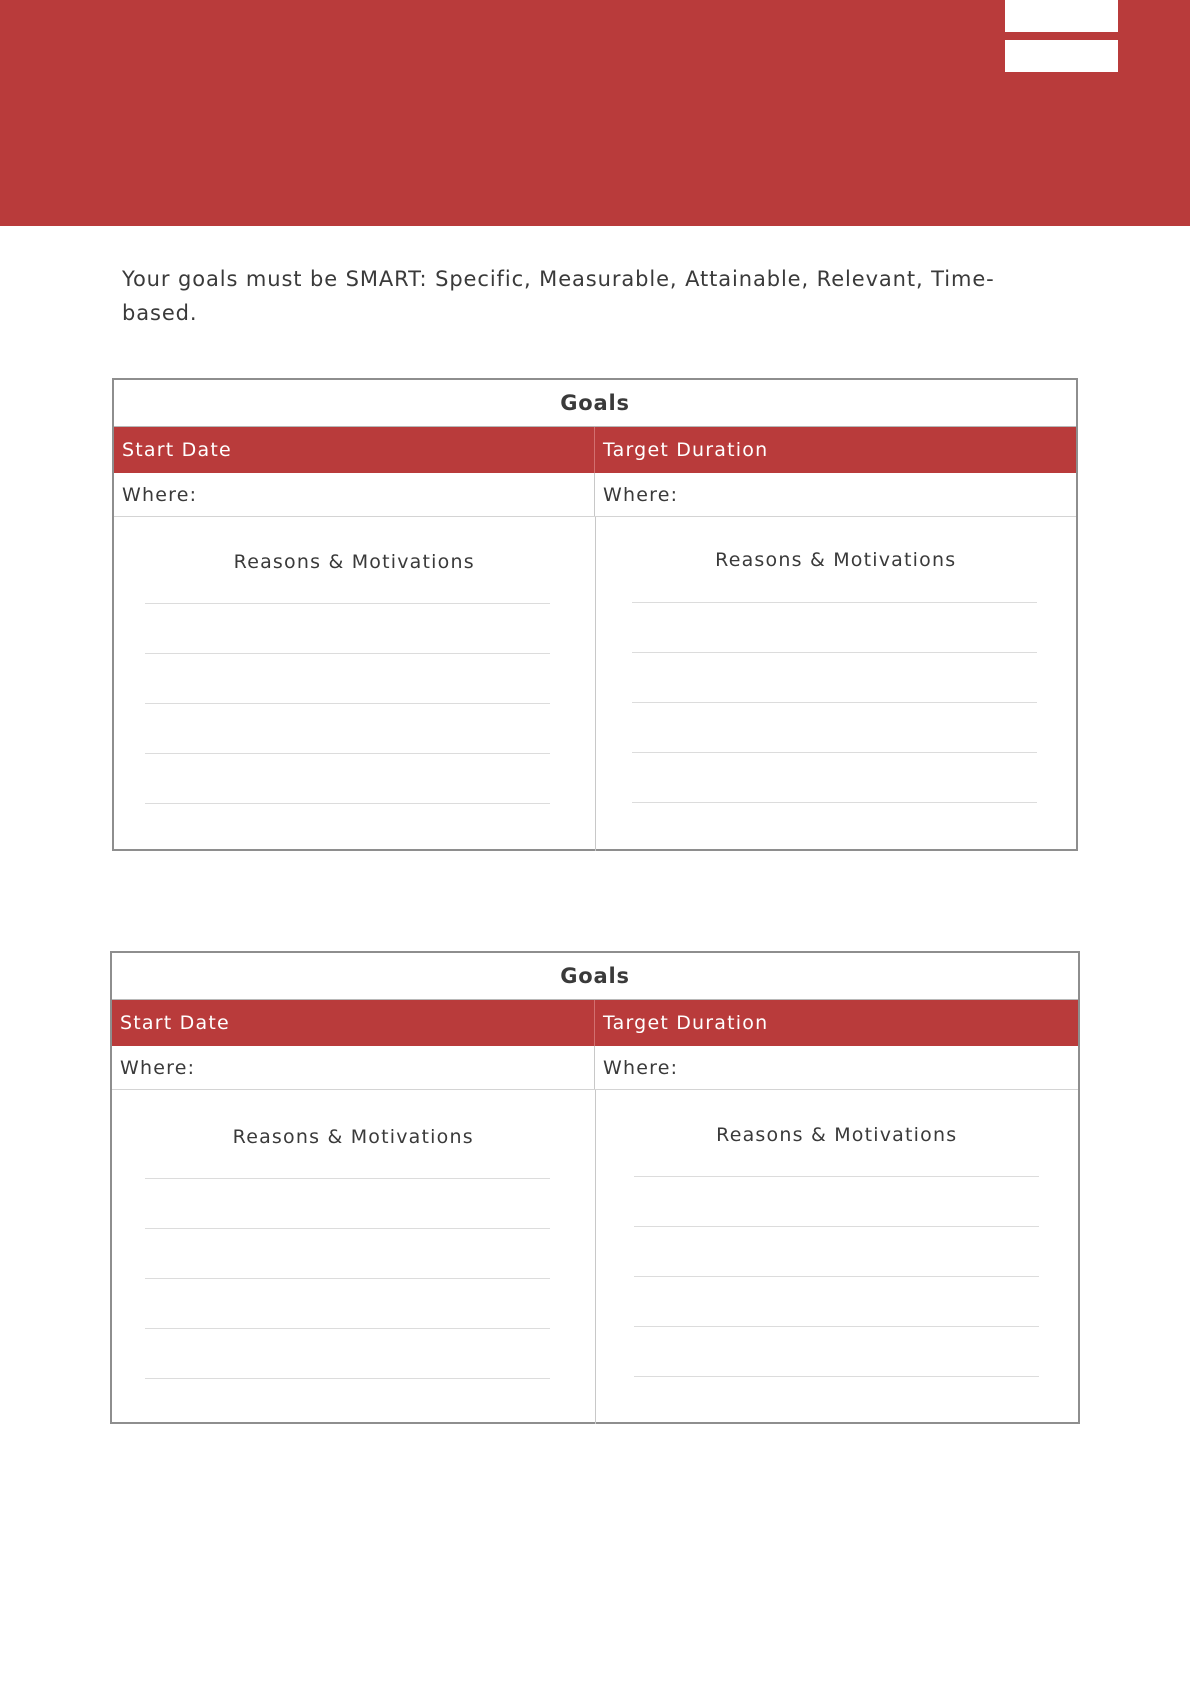 The width and height of the screenshot is (1190, 1684). I want to click on header-white-box-bottom, so click(1061, 56).